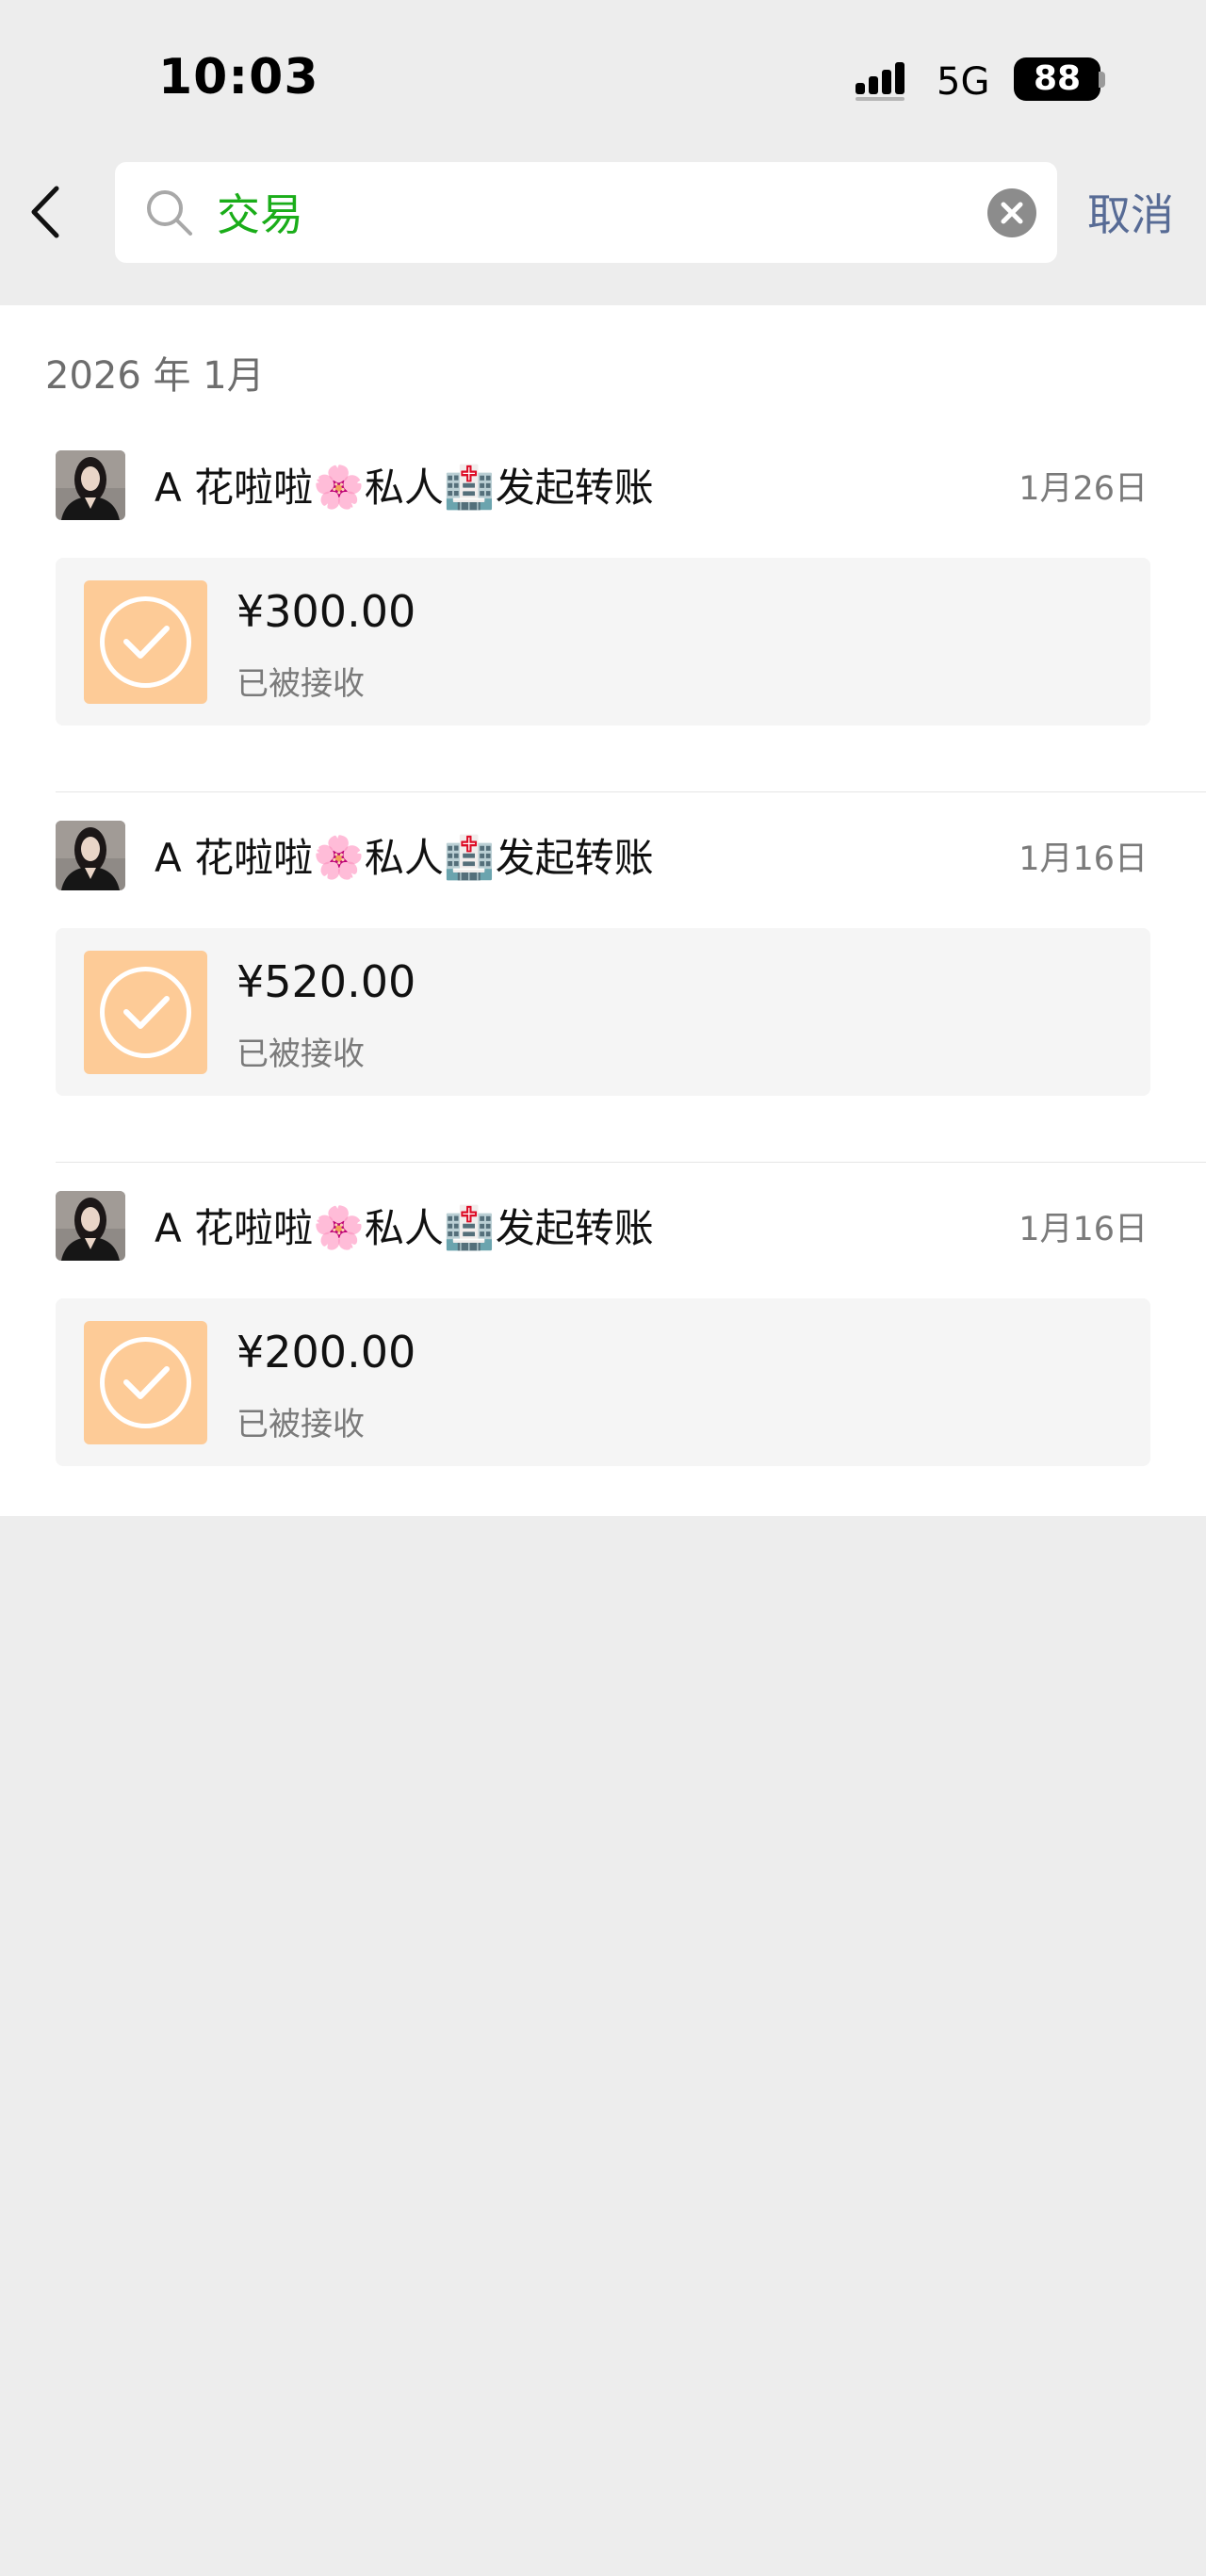  I want to click on search-bar, so click(586, 212).